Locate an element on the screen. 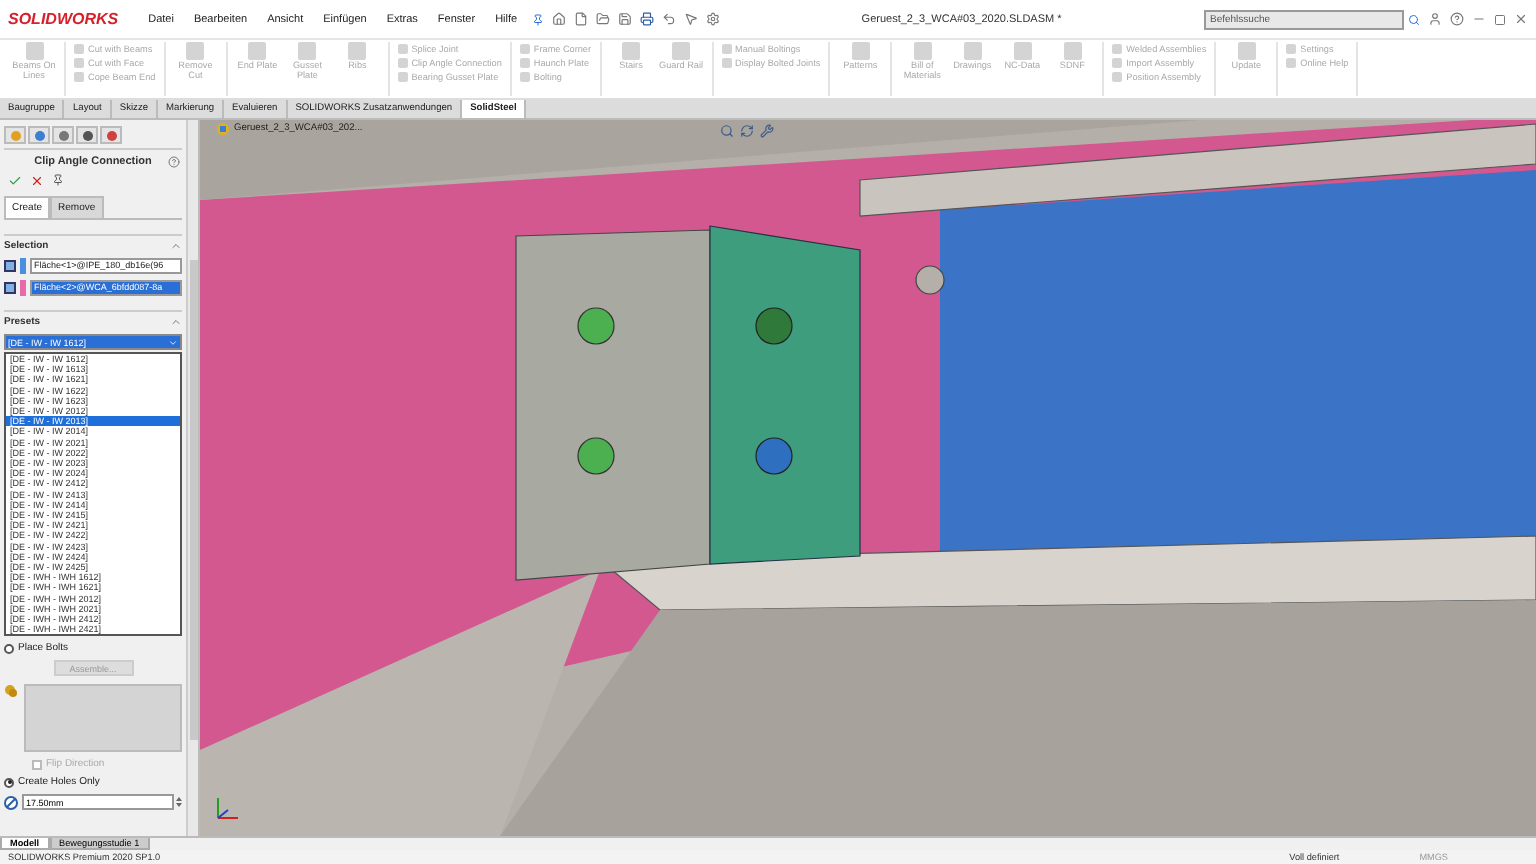  undo-icon is located at coordinates (668, 19).